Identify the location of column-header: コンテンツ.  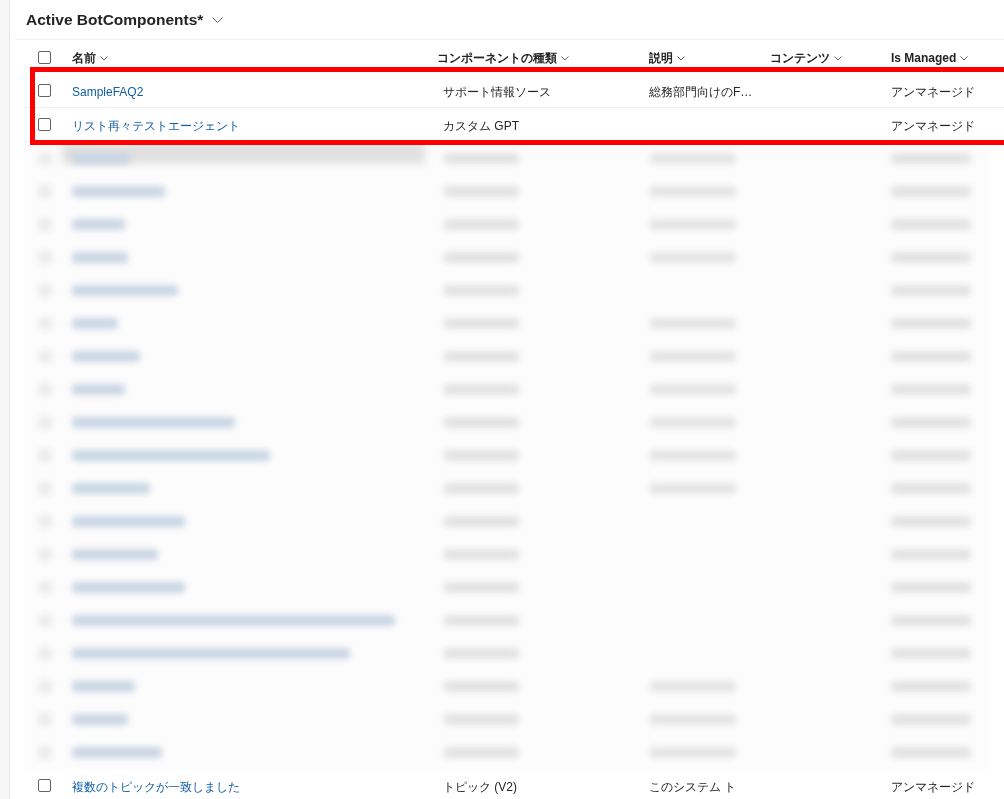
(806, 58).